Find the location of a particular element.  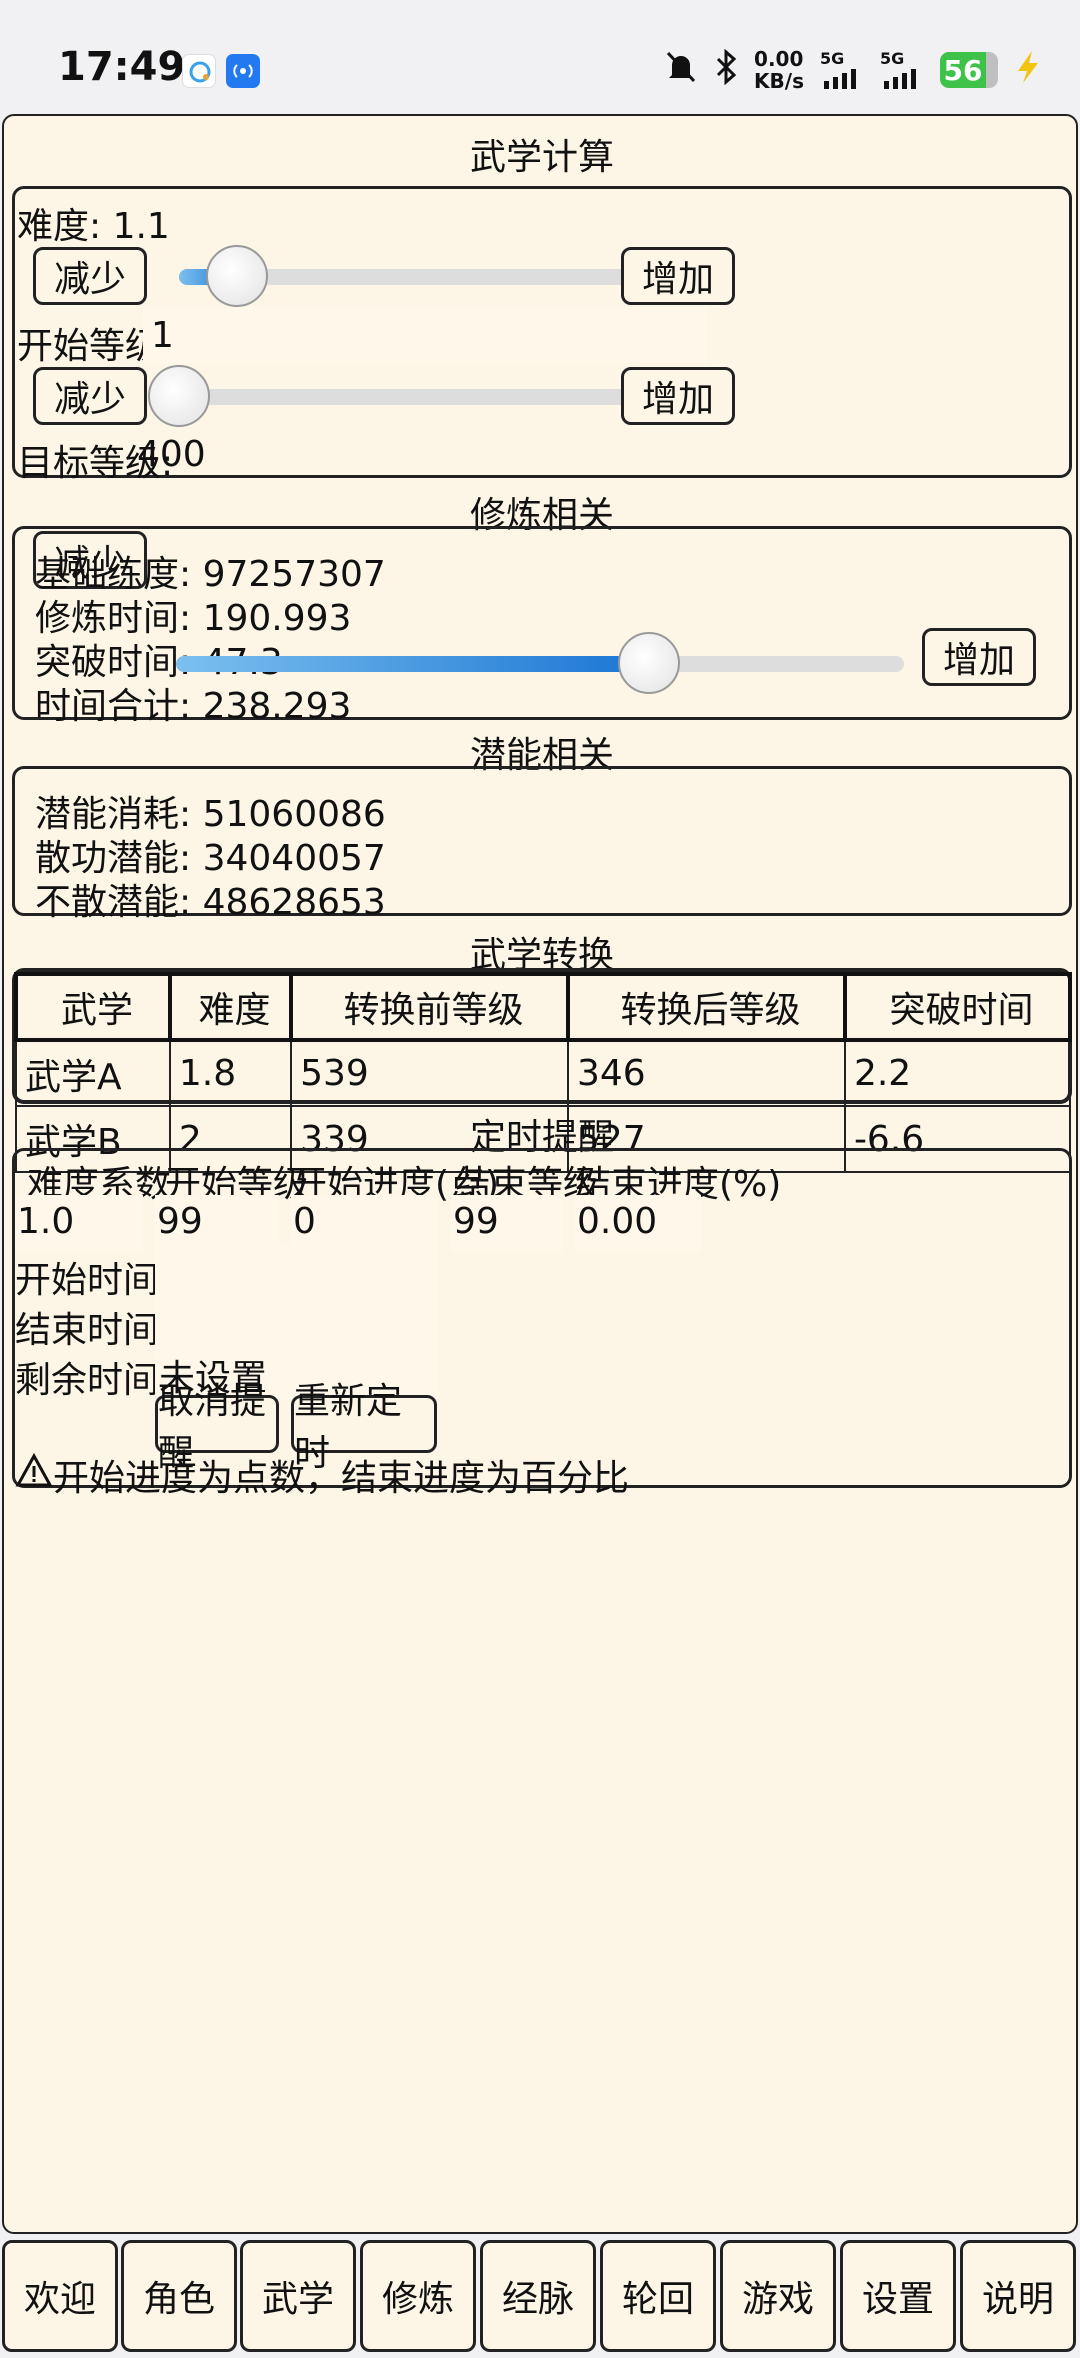

convert-header-row: 武学 难度 转换前等级 转换后等级 突破时间 is located at coordinates (543, 1007).